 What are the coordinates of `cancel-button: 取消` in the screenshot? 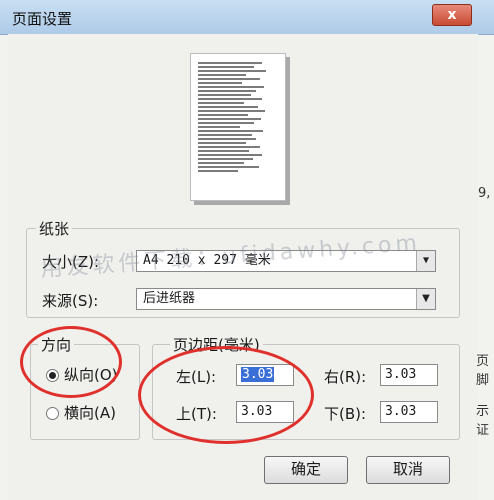 It's located at (408, 470).